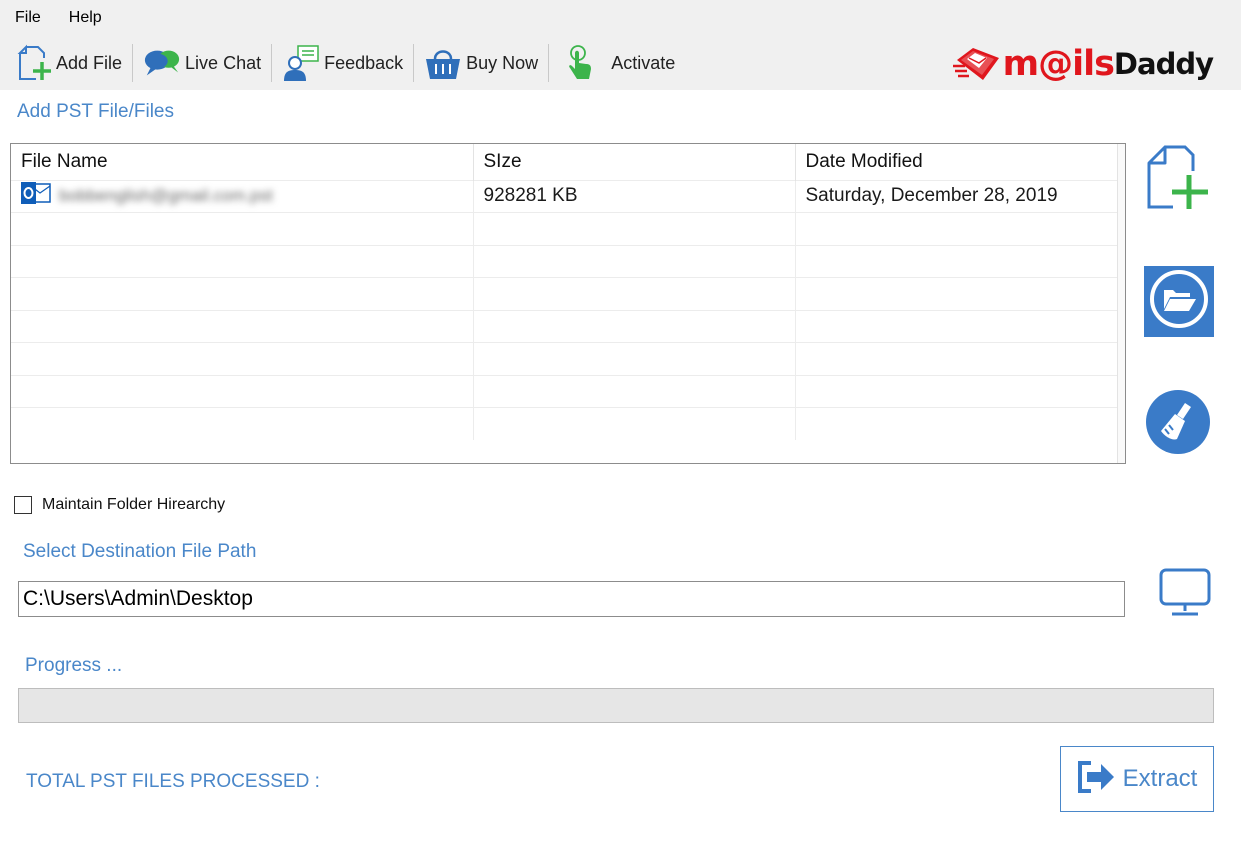  Describe the element at coordinates (173, 781) in the screenshot. I see `total-processed-label: TOTAL PST FILES PROCESSED :` at that location.